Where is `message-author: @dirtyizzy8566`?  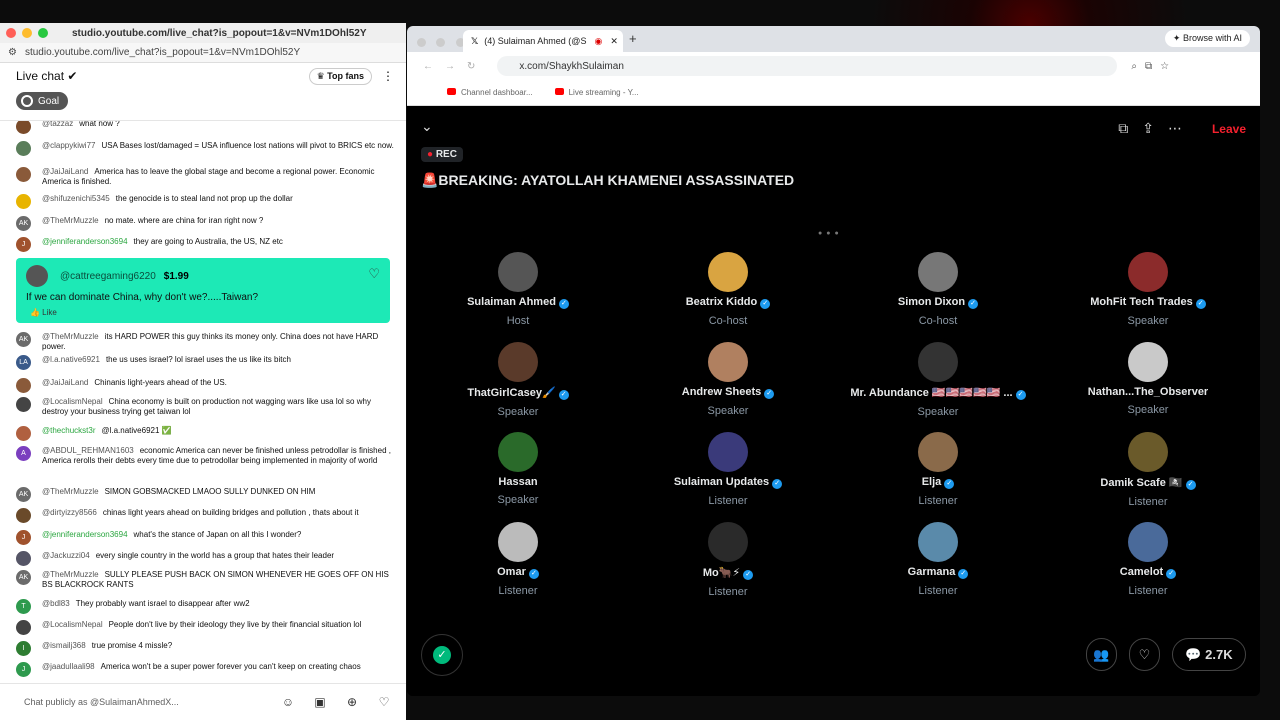
message-author: @dirtyizzy8566 is located at coordinates (69, 512).